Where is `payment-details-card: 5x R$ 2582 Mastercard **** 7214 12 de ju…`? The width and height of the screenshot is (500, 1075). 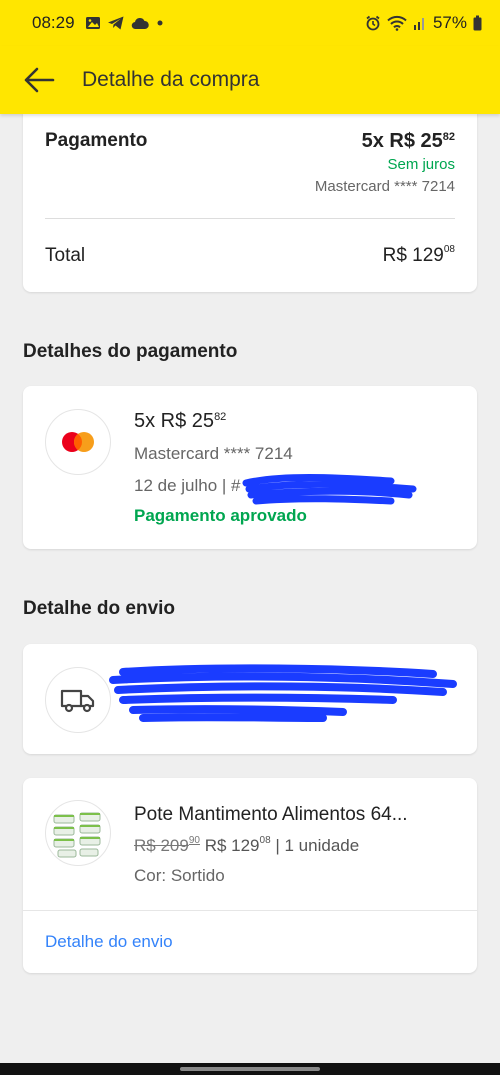 payment-details-card: 5x R$ 2582 Mastercard **** 7214 12 de ju… is located at coordinates (250, 467).